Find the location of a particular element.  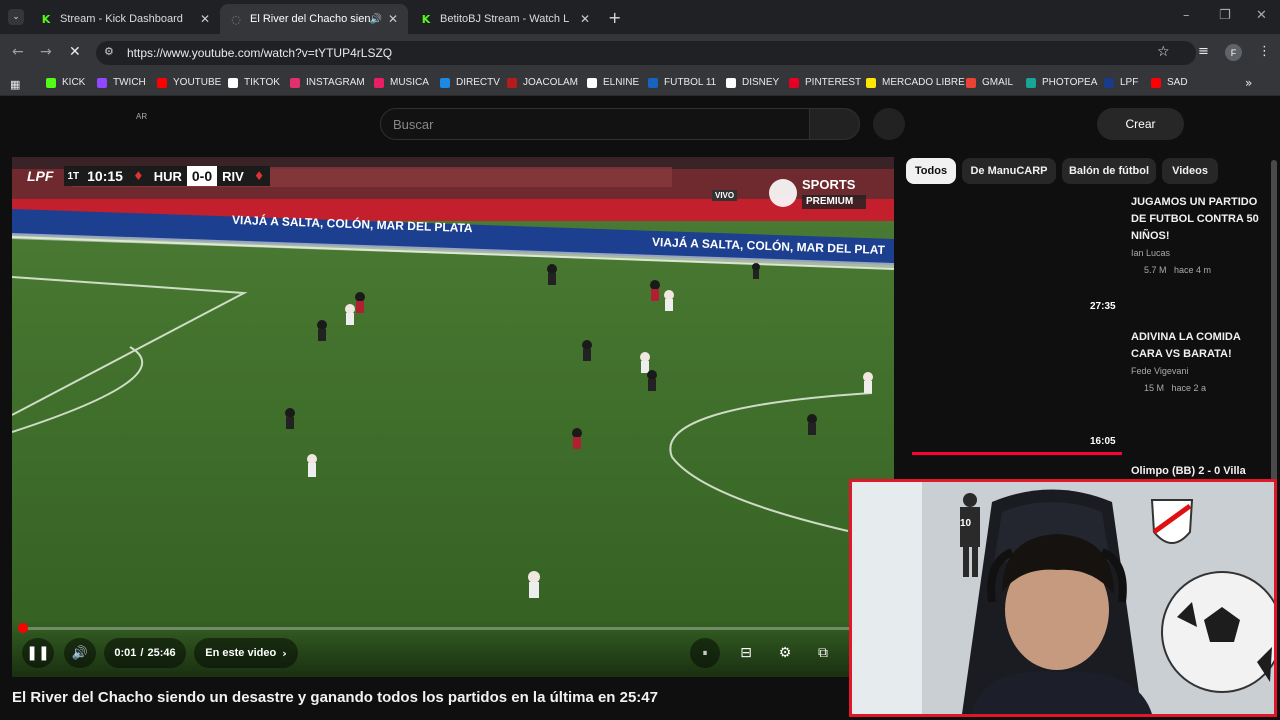

progress-scrubber is located at coordinates (23, 628).